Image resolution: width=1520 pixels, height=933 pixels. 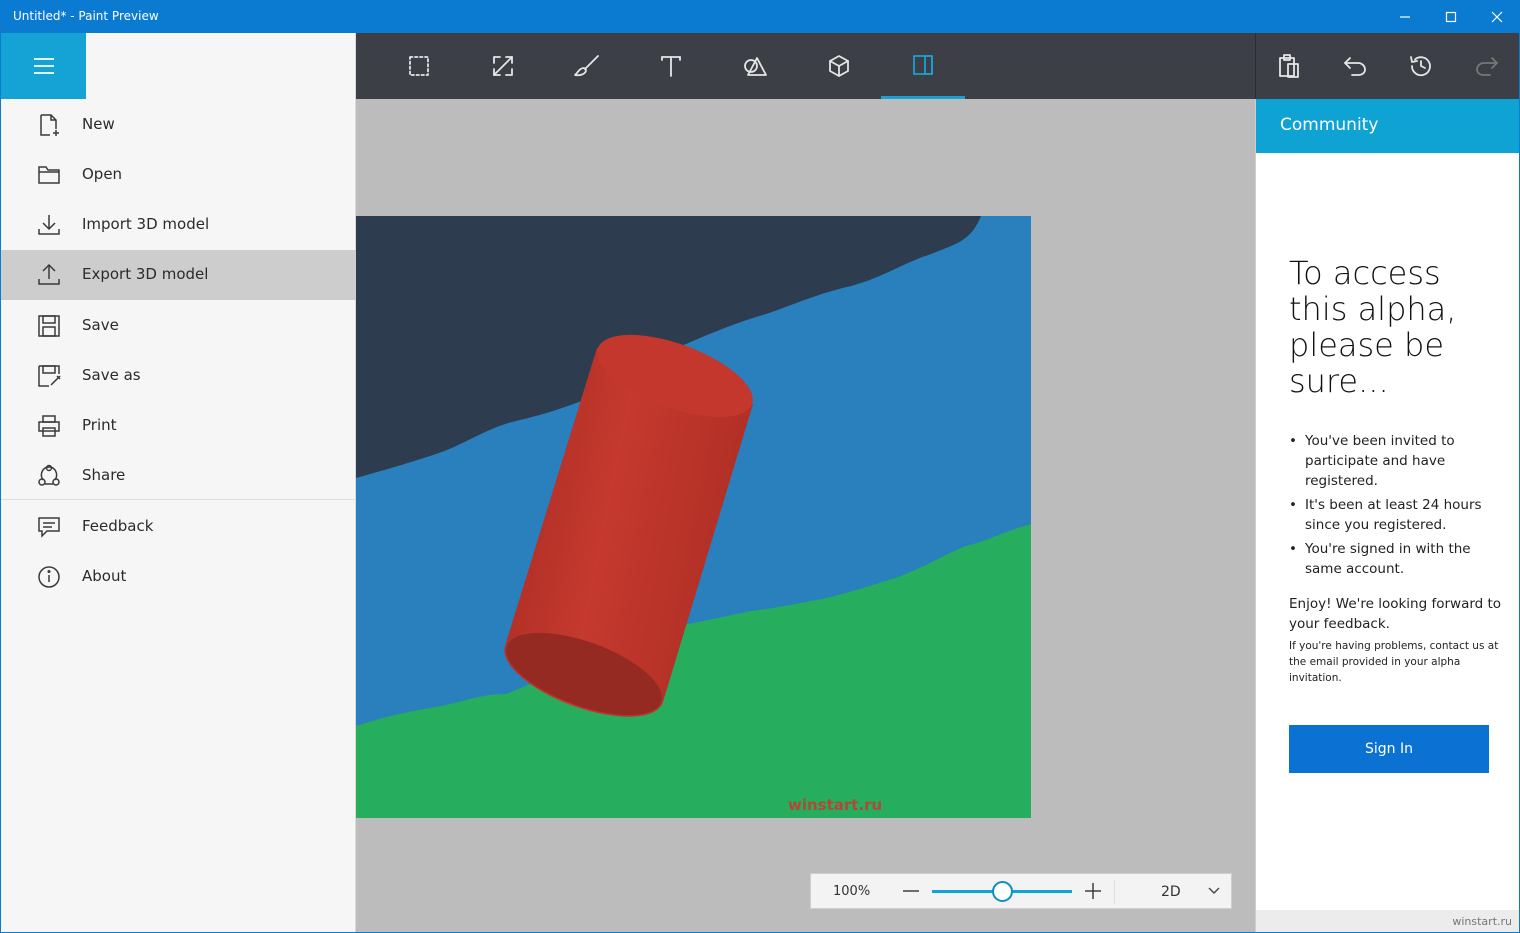 I want to click on canvas-icon, so click(x=923, y=64).